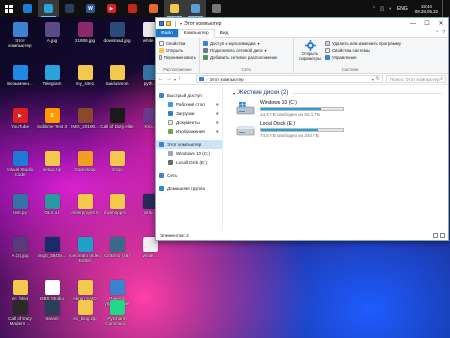 The height and width of the screenshot is (338, 450). Describe the element at coordinates (195, 8) in the screenshot. I see `taskbar-app-gallery` at that location.